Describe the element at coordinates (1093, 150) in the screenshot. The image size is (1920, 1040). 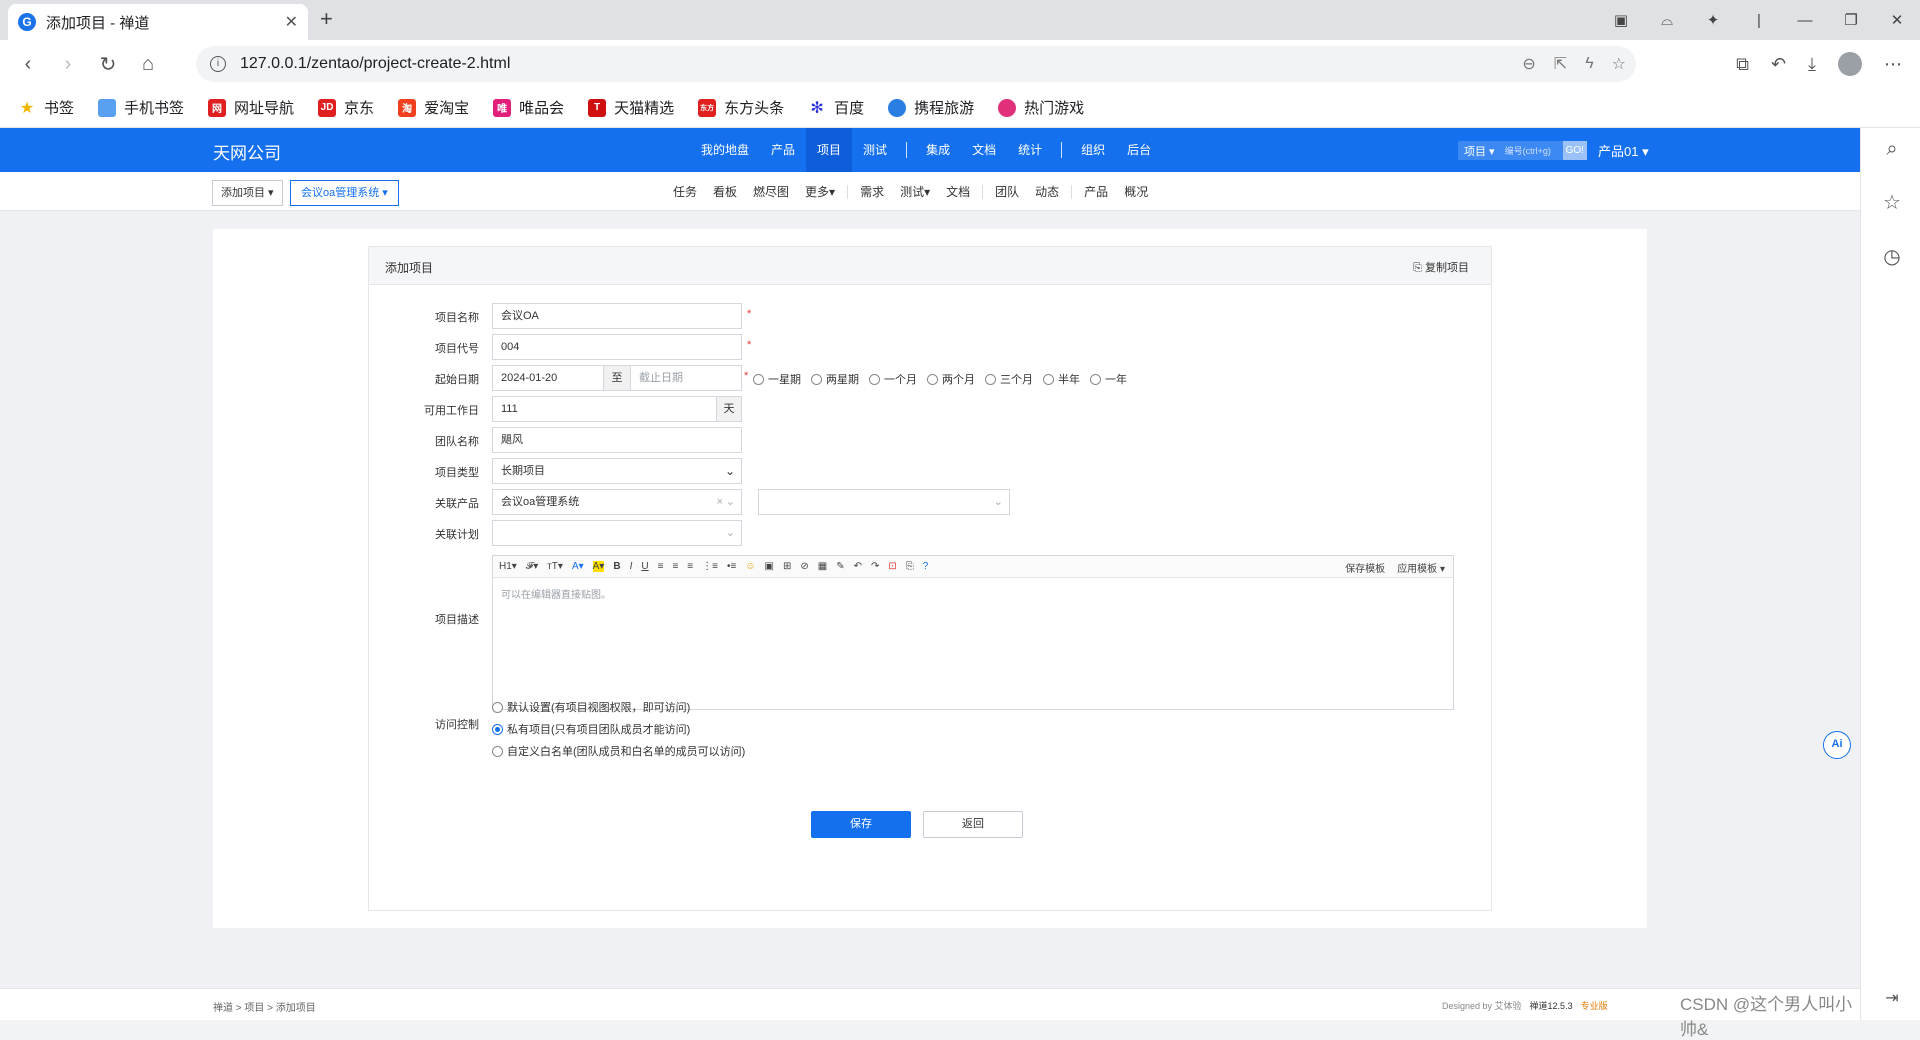
I see `menu-company: 组织` at that location.